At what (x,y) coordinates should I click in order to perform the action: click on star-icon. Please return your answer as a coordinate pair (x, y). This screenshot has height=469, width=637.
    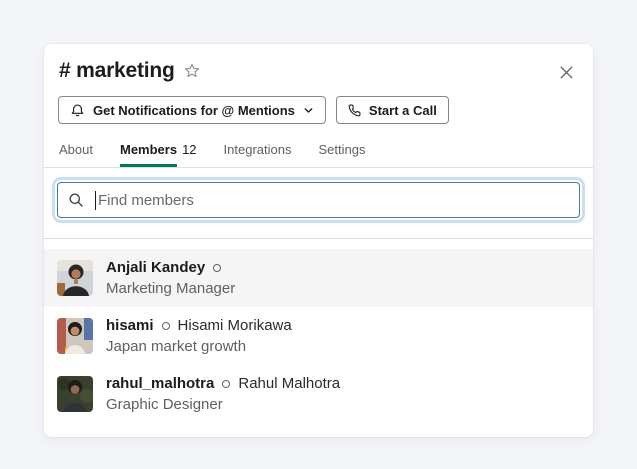
    Looking at the image, I should click on (191, 70).